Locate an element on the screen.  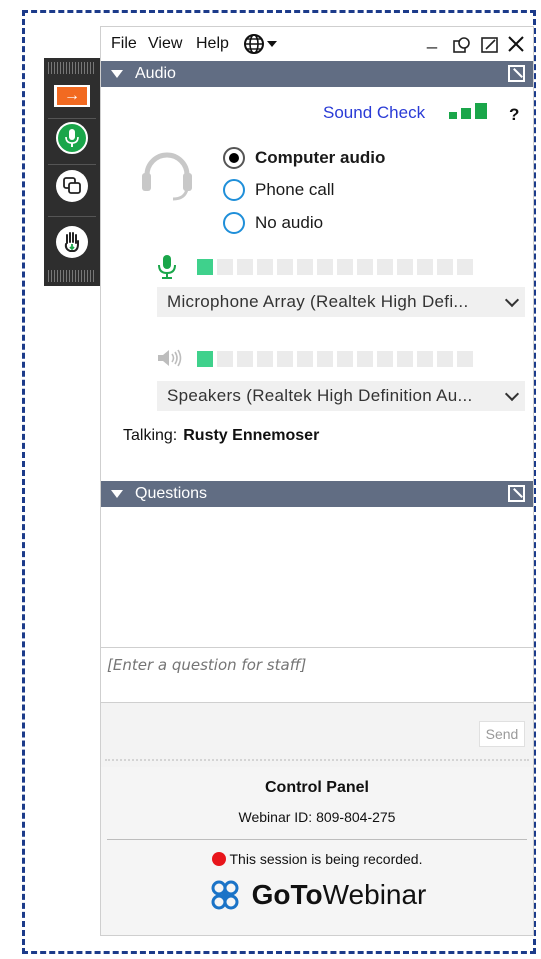
minimize-icon: _ is located at coordinates (432, 39).